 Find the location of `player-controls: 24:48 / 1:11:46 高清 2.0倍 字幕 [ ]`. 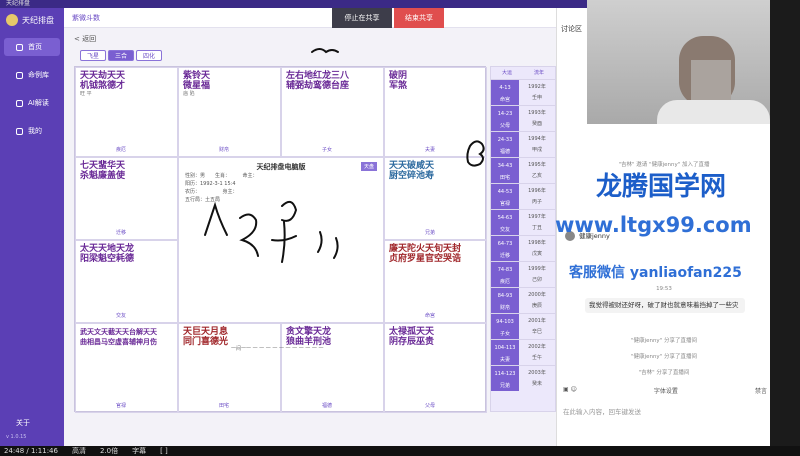

player-controls: 24:48 / 1:11:46 高清 2.0倍 字幕 [ ] is located at coordinates (400, 451).